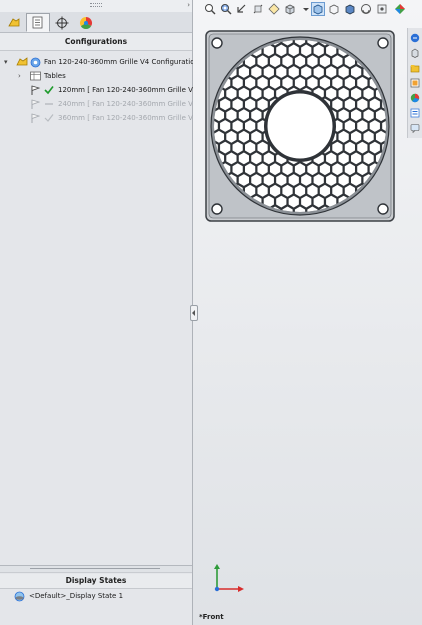  Describe the element at coordinates (188, 5) in the screenshot. I see `panel-flyout-arrow-icon: ›` at that location.